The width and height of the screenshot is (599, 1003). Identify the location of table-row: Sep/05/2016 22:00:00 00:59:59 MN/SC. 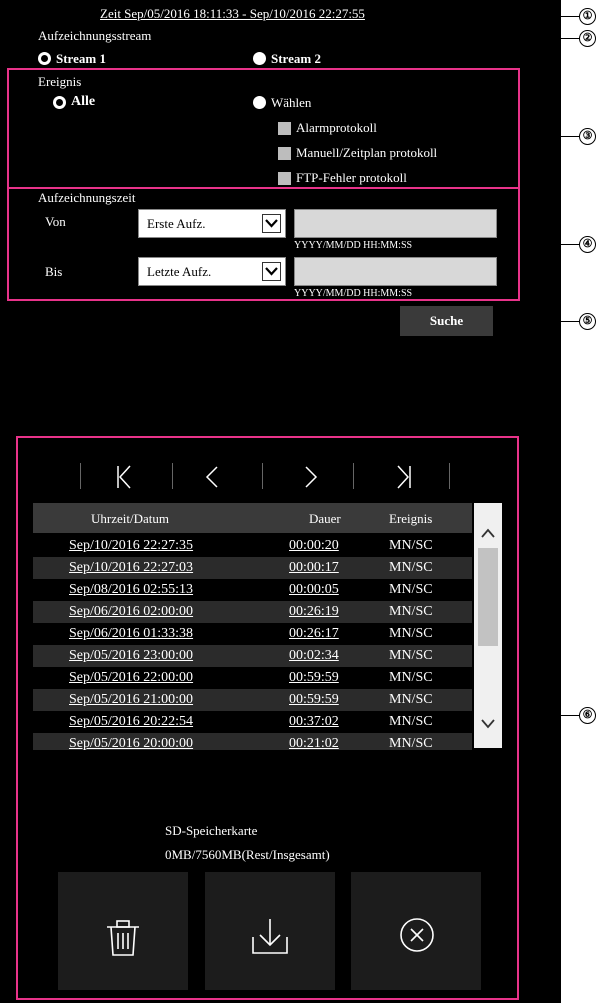
(252, 678).